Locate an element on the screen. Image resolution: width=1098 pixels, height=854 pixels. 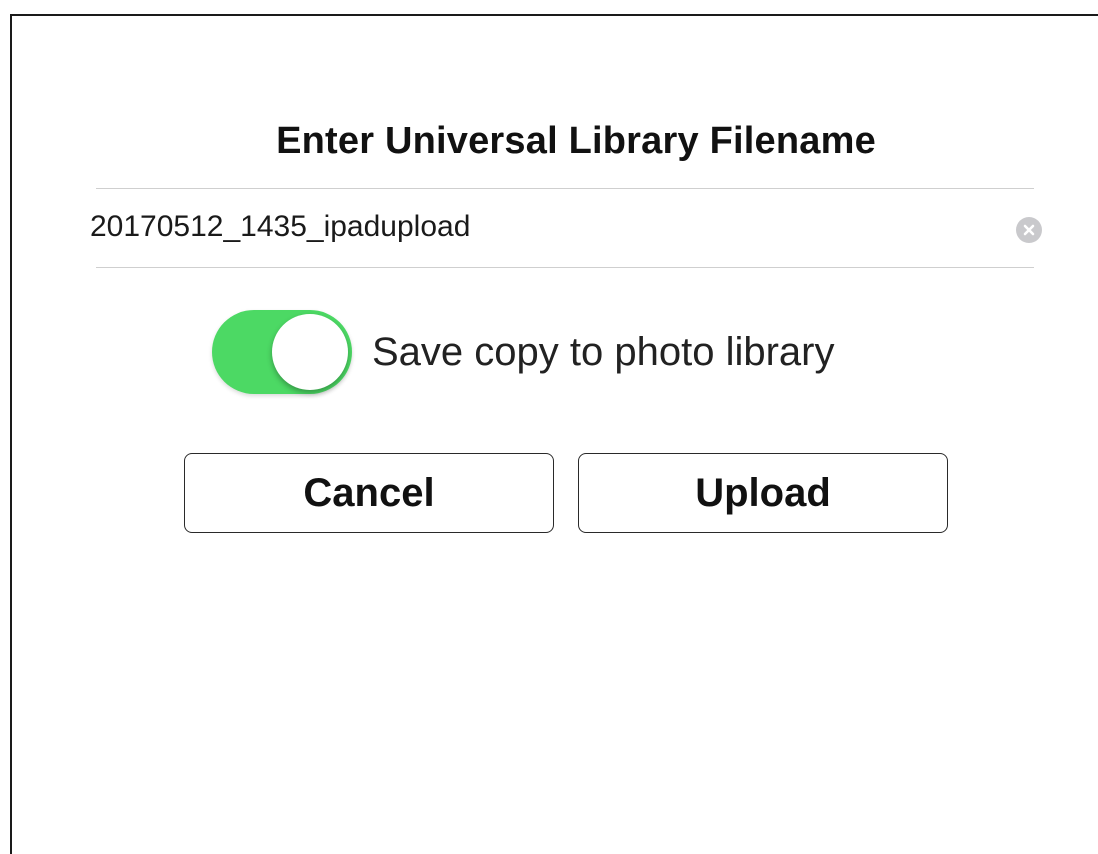
save-copy-row: Save copy to photo library is located at coordinates (523, 352).